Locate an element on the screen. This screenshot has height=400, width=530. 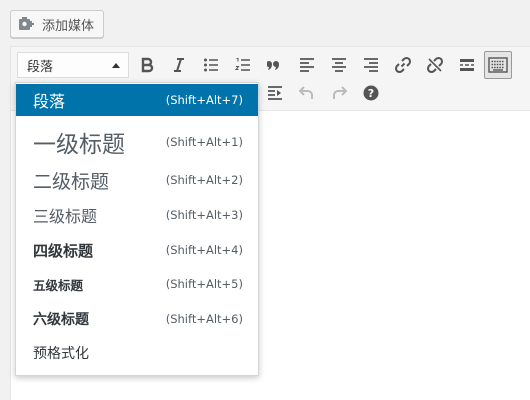
format-option-label: 二级标题 is located at coordinates (71, 181).